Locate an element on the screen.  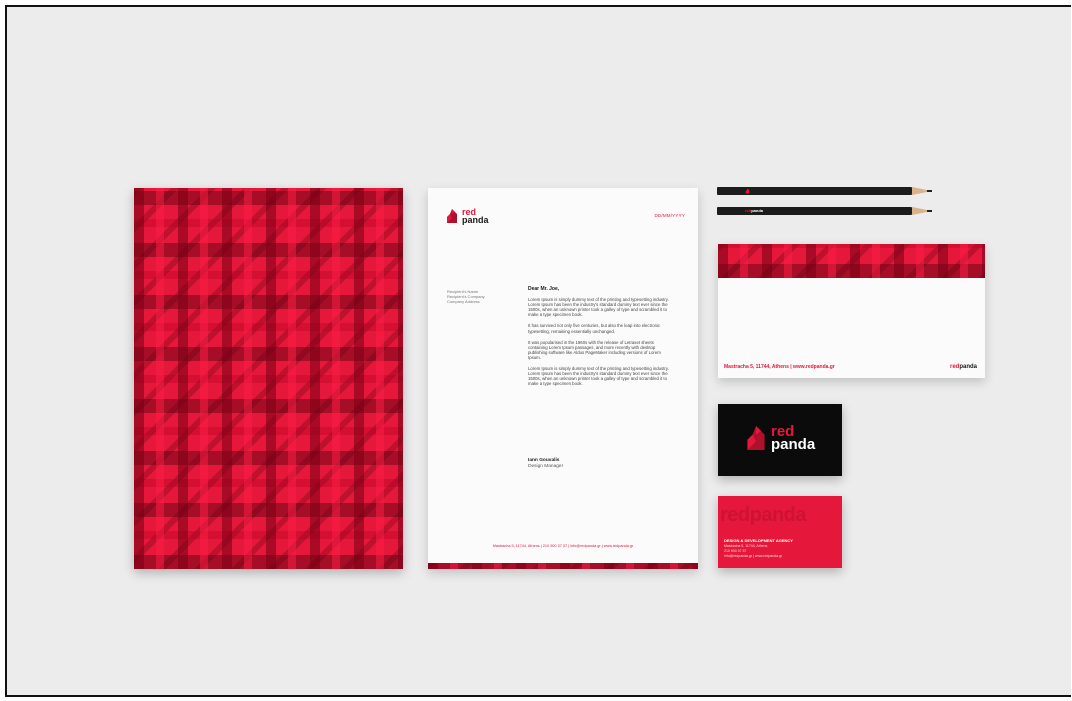
business-card-front: red panda is located at coordinates (780, 440).